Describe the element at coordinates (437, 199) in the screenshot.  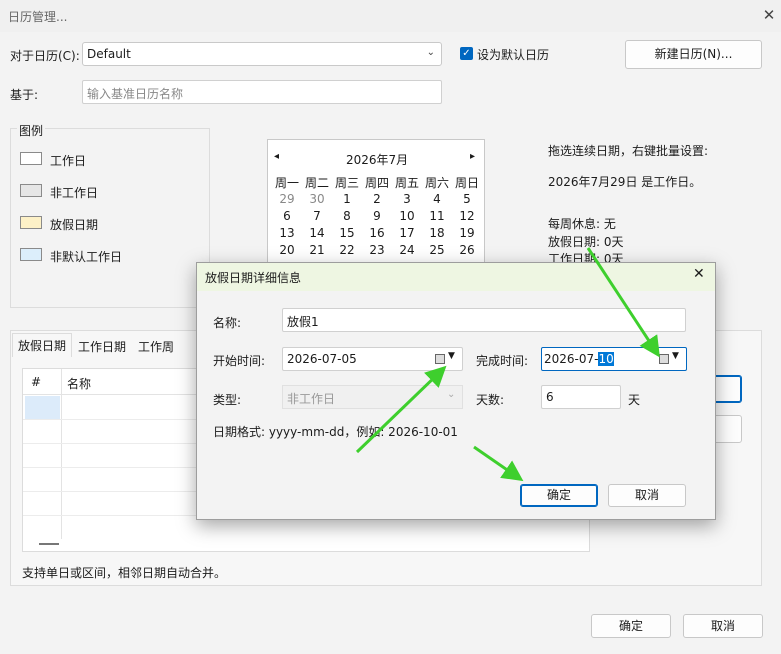
I see `calendar-day: 4` at that location.